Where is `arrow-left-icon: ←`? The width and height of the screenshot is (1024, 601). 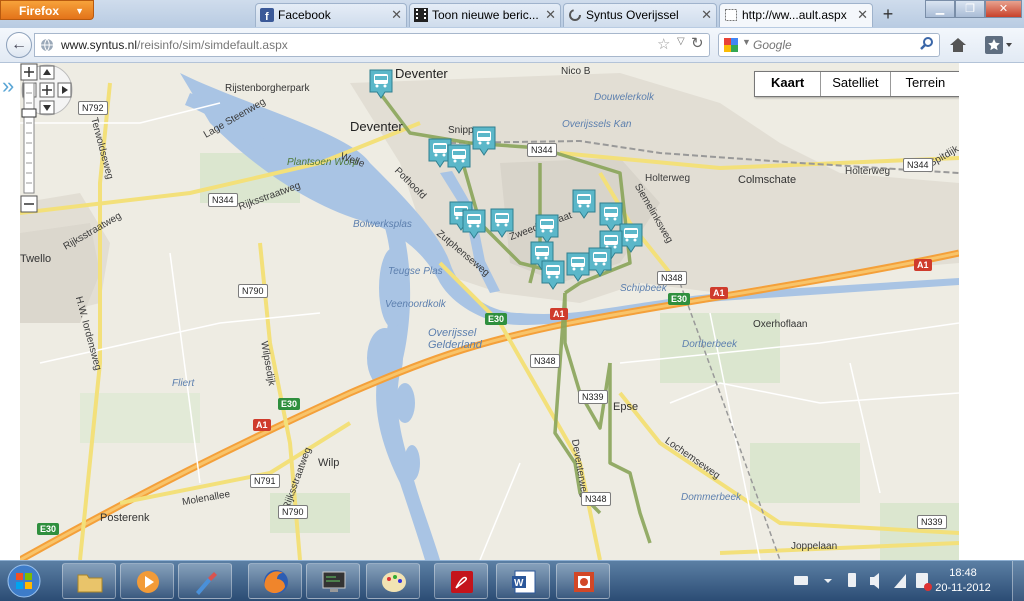
arrow-left-icon: ← is located at coordinates (19, 44).